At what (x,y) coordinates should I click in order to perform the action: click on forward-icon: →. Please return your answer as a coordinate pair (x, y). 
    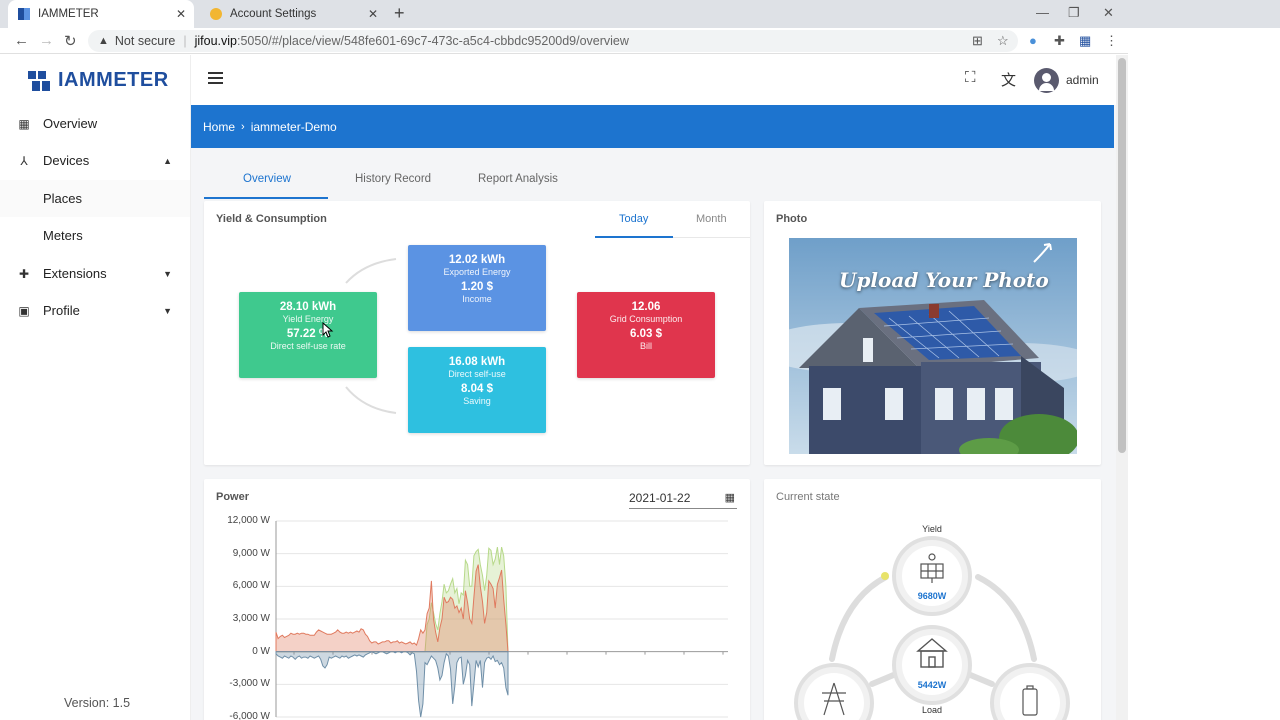
    Looking at the image, I should click on (46, 40).